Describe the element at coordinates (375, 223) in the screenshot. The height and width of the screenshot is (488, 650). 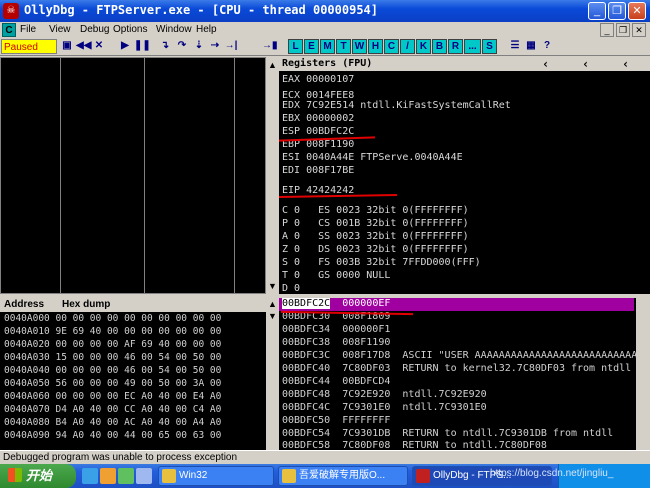
I see `flag-line: P 0 CS 001B 32bit 0(FFFFFFFF)` at that location.